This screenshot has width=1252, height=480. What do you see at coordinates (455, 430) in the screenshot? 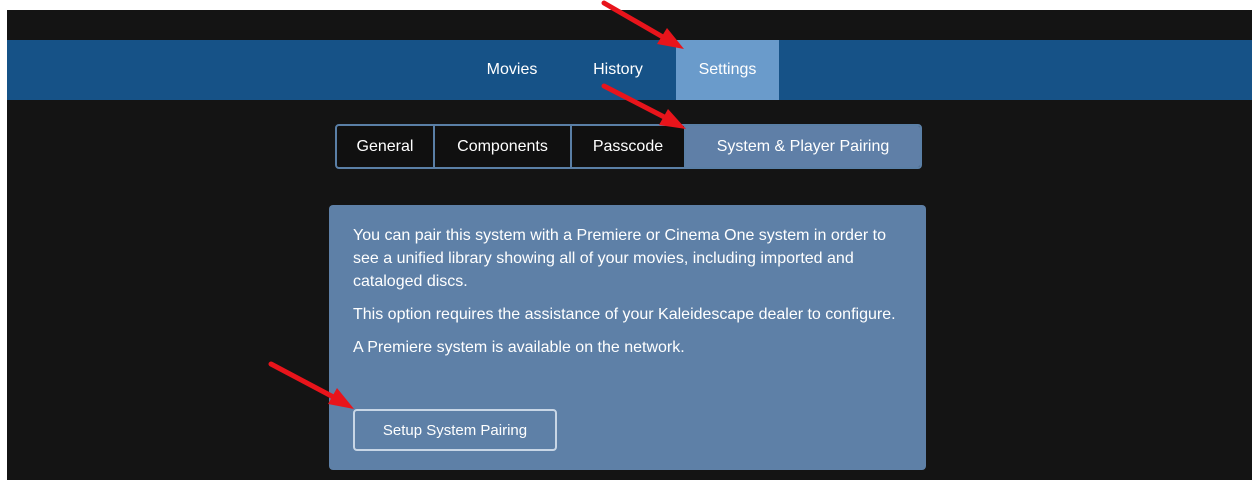
I see `setup-system-pairing-button: Setup System Pairing` at bounding box center [455, 430].